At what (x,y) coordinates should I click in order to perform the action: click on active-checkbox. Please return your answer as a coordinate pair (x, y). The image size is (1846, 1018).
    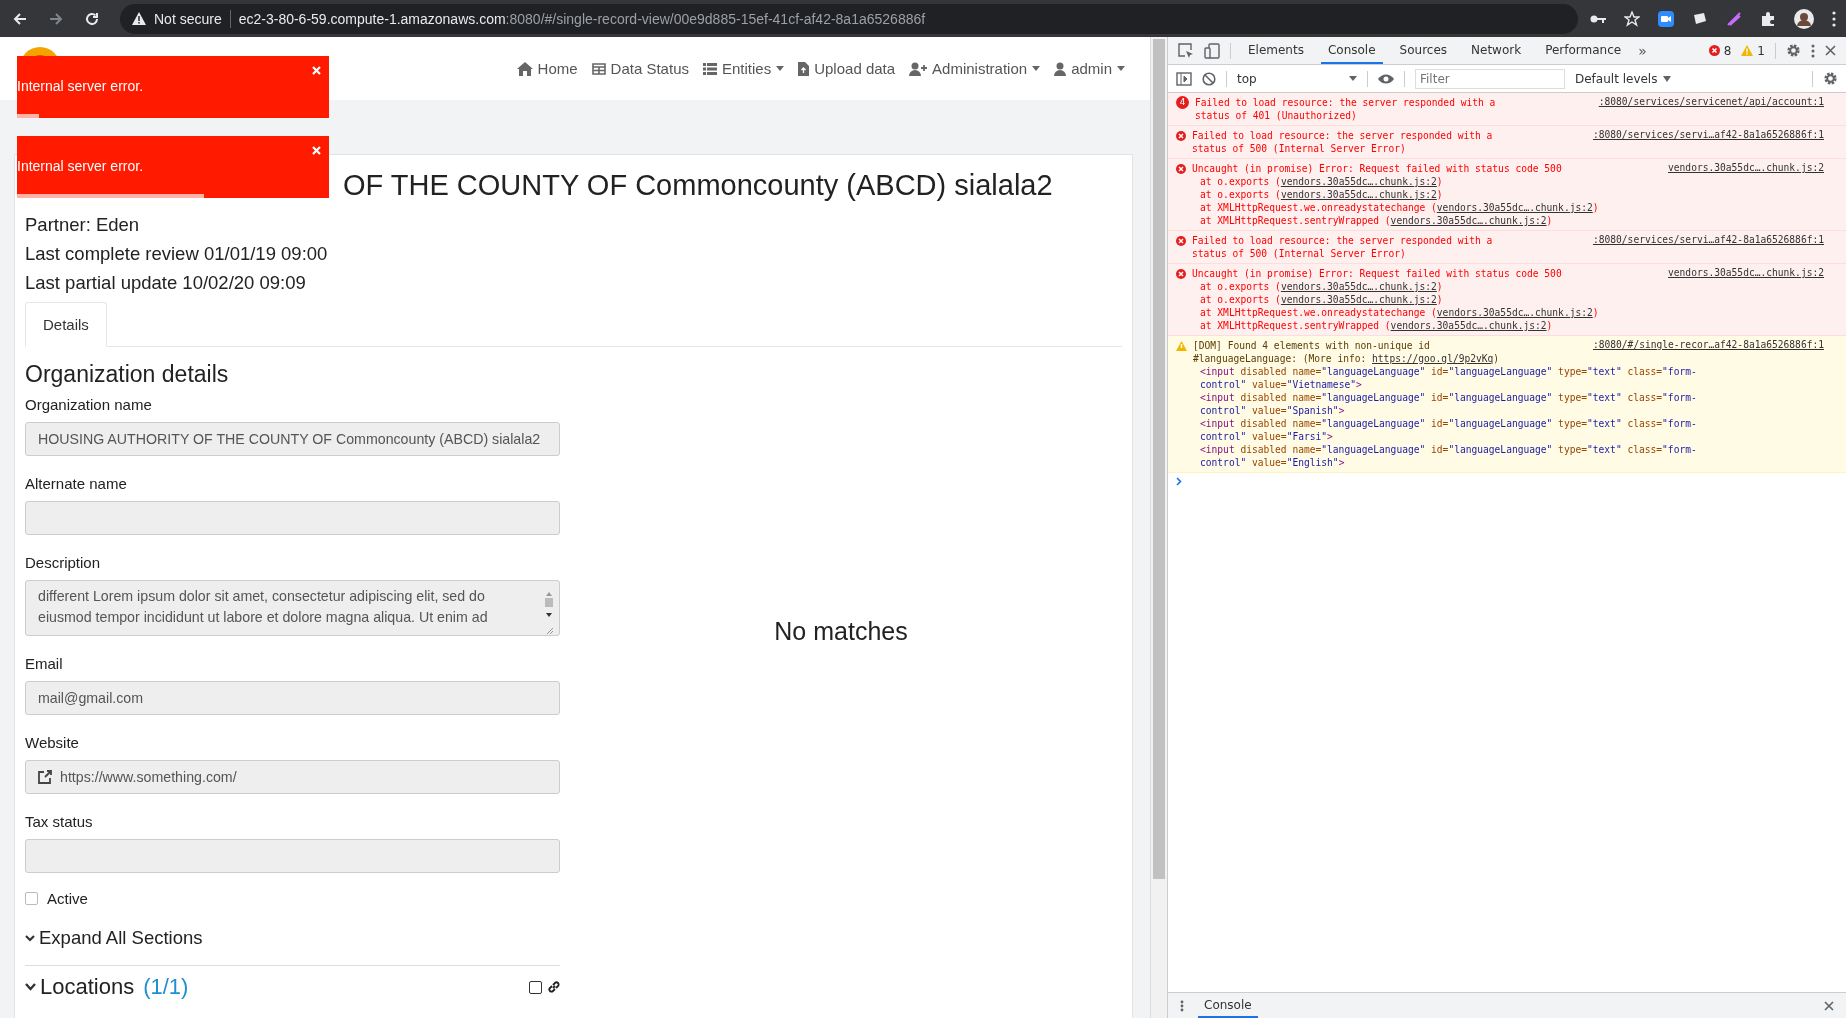
    Looking at the image, I should click on (31, 898).